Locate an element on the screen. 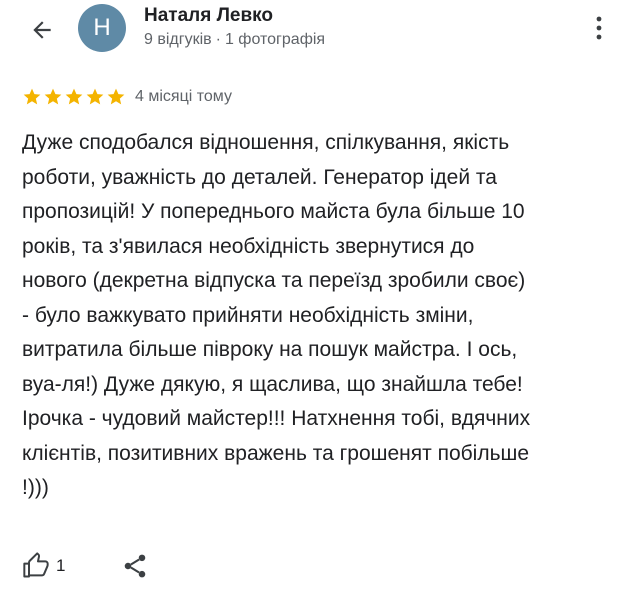 This screenshot has height=597, width=640. like-count: 1 is located at coordinates (61, 565).